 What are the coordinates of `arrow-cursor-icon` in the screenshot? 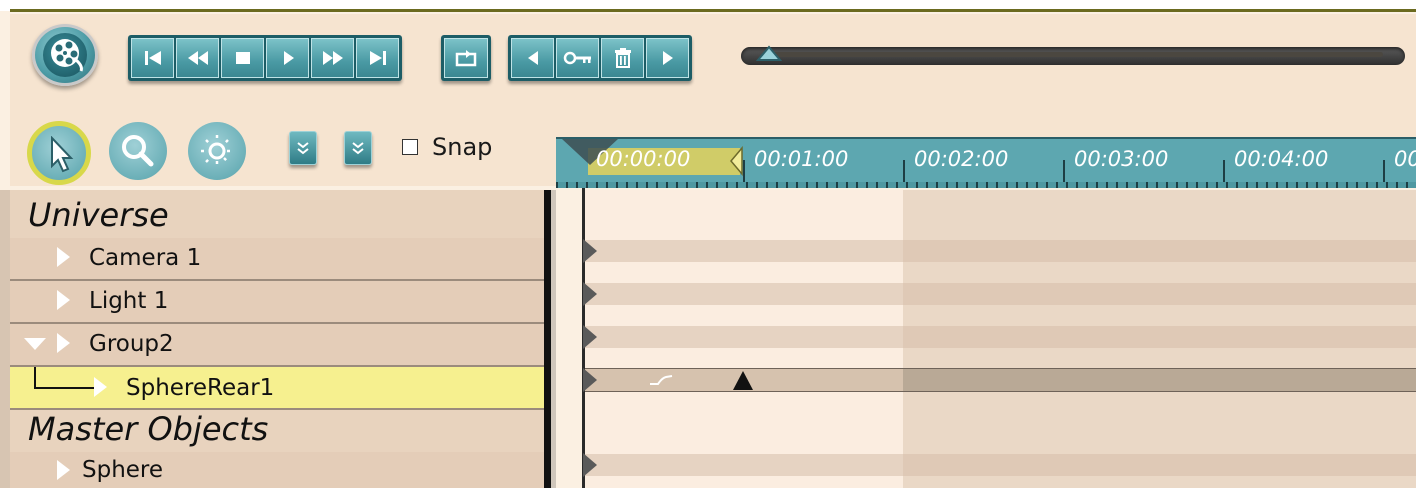 It's located at (62, 154).